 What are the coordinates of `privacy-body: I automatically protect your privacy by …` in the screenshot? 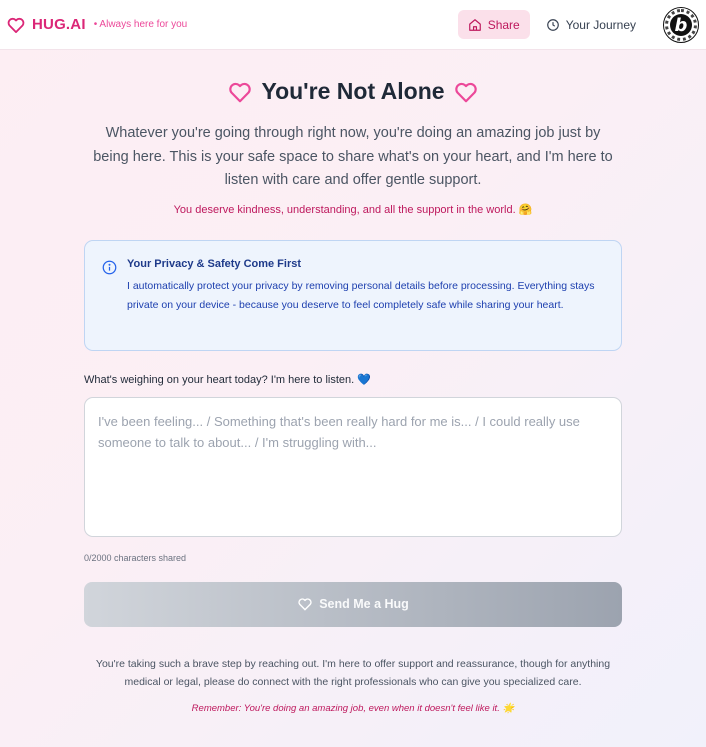 It's located at (361, 295).